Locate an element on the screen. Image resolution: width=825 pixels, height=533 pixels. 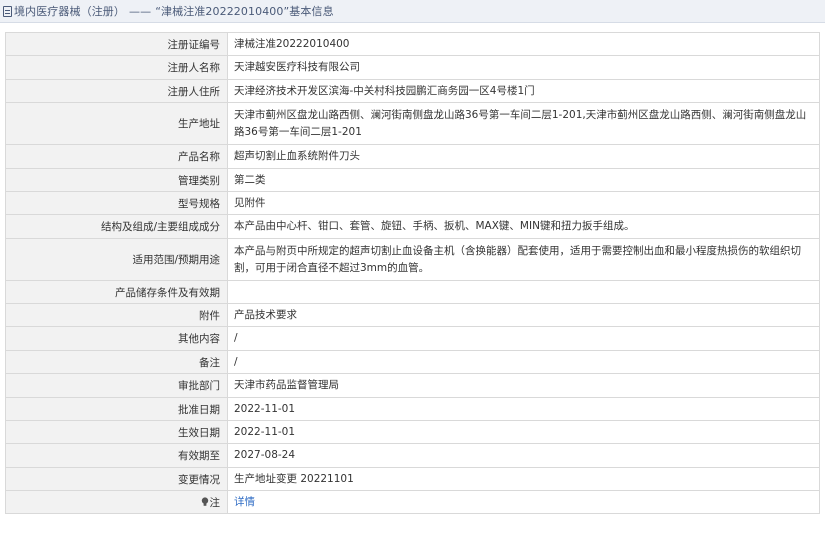
table-row: 批准日期 2022-11-01 is located at coordinates (412, 409).